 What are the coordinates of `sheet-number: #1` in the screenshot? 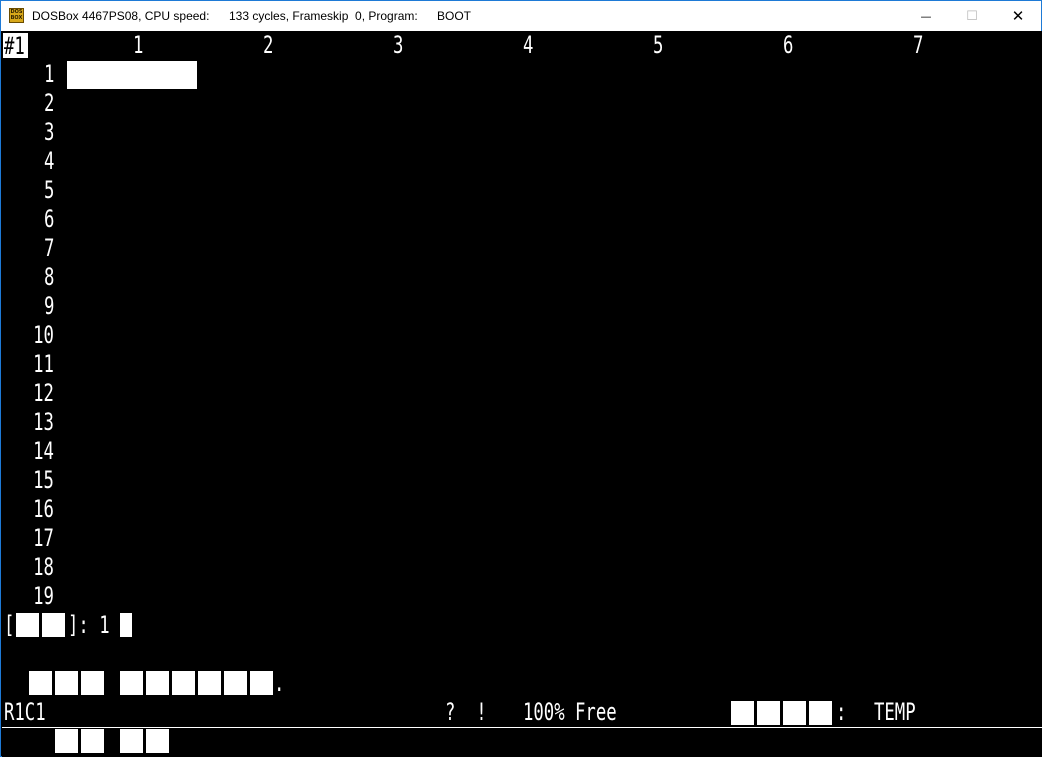 It's located at (14, 46).